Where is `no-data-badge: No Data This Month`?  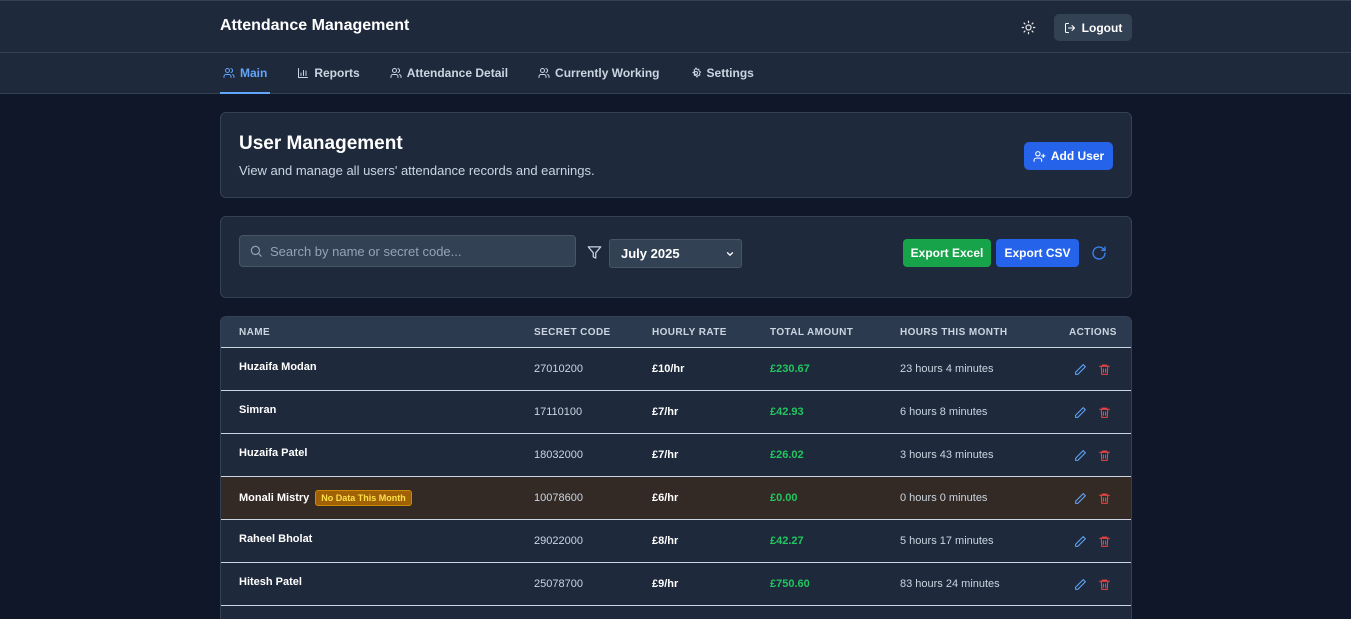
no-data-badge: No Data This Month is located at coordinates (363, 498).